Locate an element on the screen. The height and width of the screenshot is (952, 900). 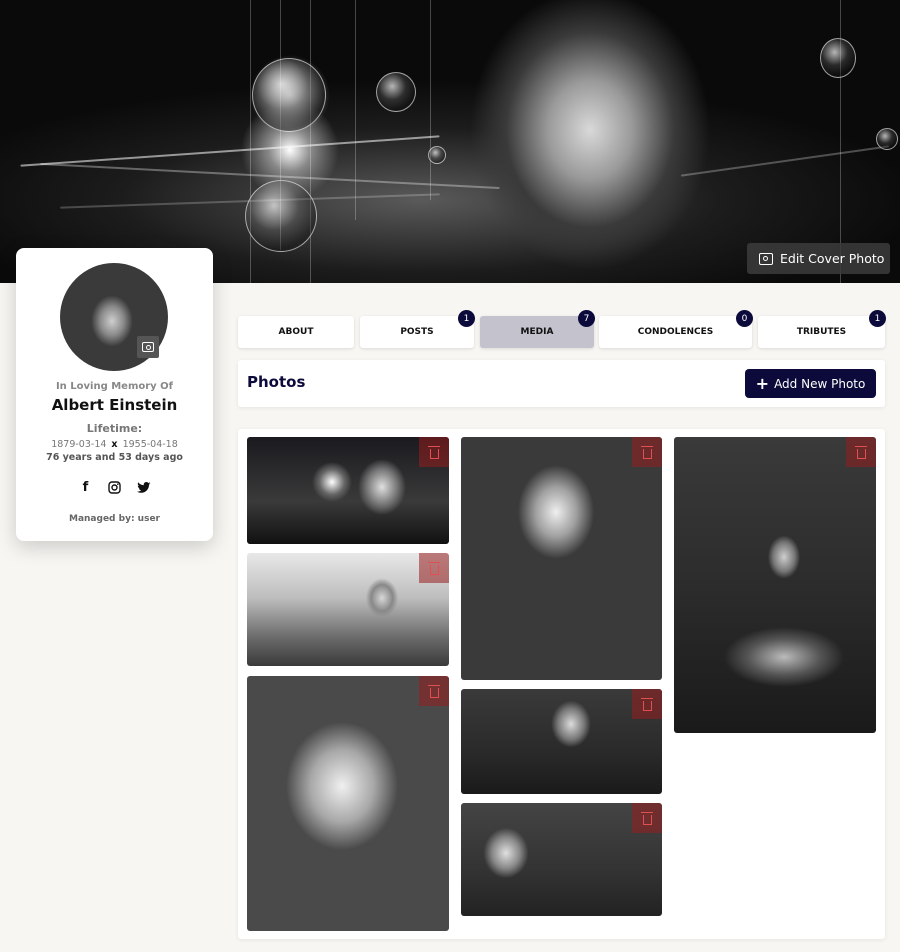
date-separator: x is located at coordinates (114, 444).